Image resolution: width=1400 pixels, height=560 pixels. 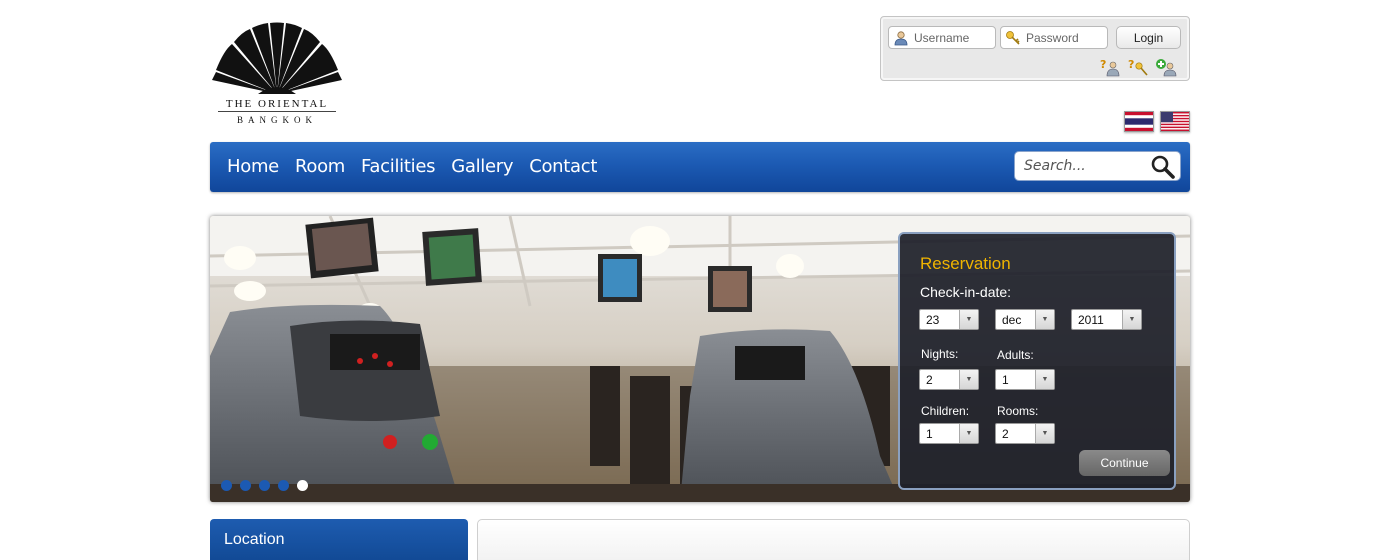 What do you see at coordinates (833, 539) in the screenshot?
I see `content-panel` at bounding box center [833, 539].